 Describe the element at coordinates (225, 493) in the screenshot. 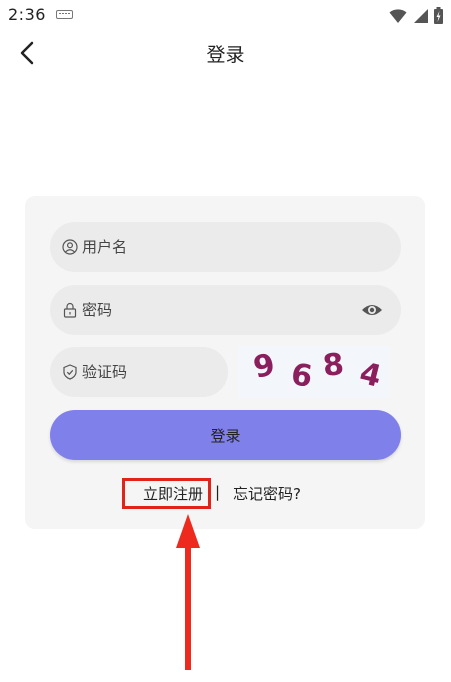

I see `auth-links: 立即注册 | 忘记密码?` at that location.